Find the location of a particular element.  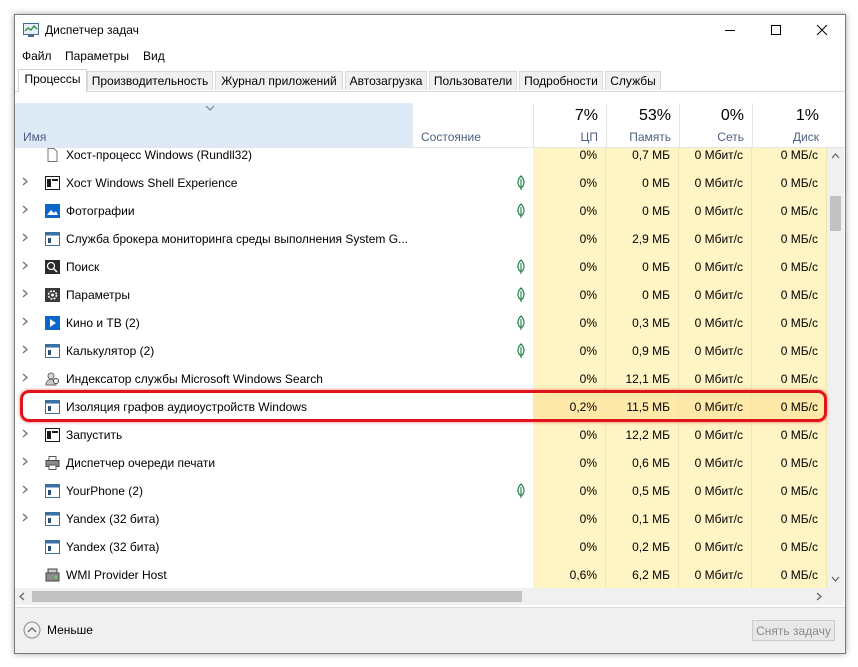

title-bar: Диспетчер задач is located at coordinates (430, 30).